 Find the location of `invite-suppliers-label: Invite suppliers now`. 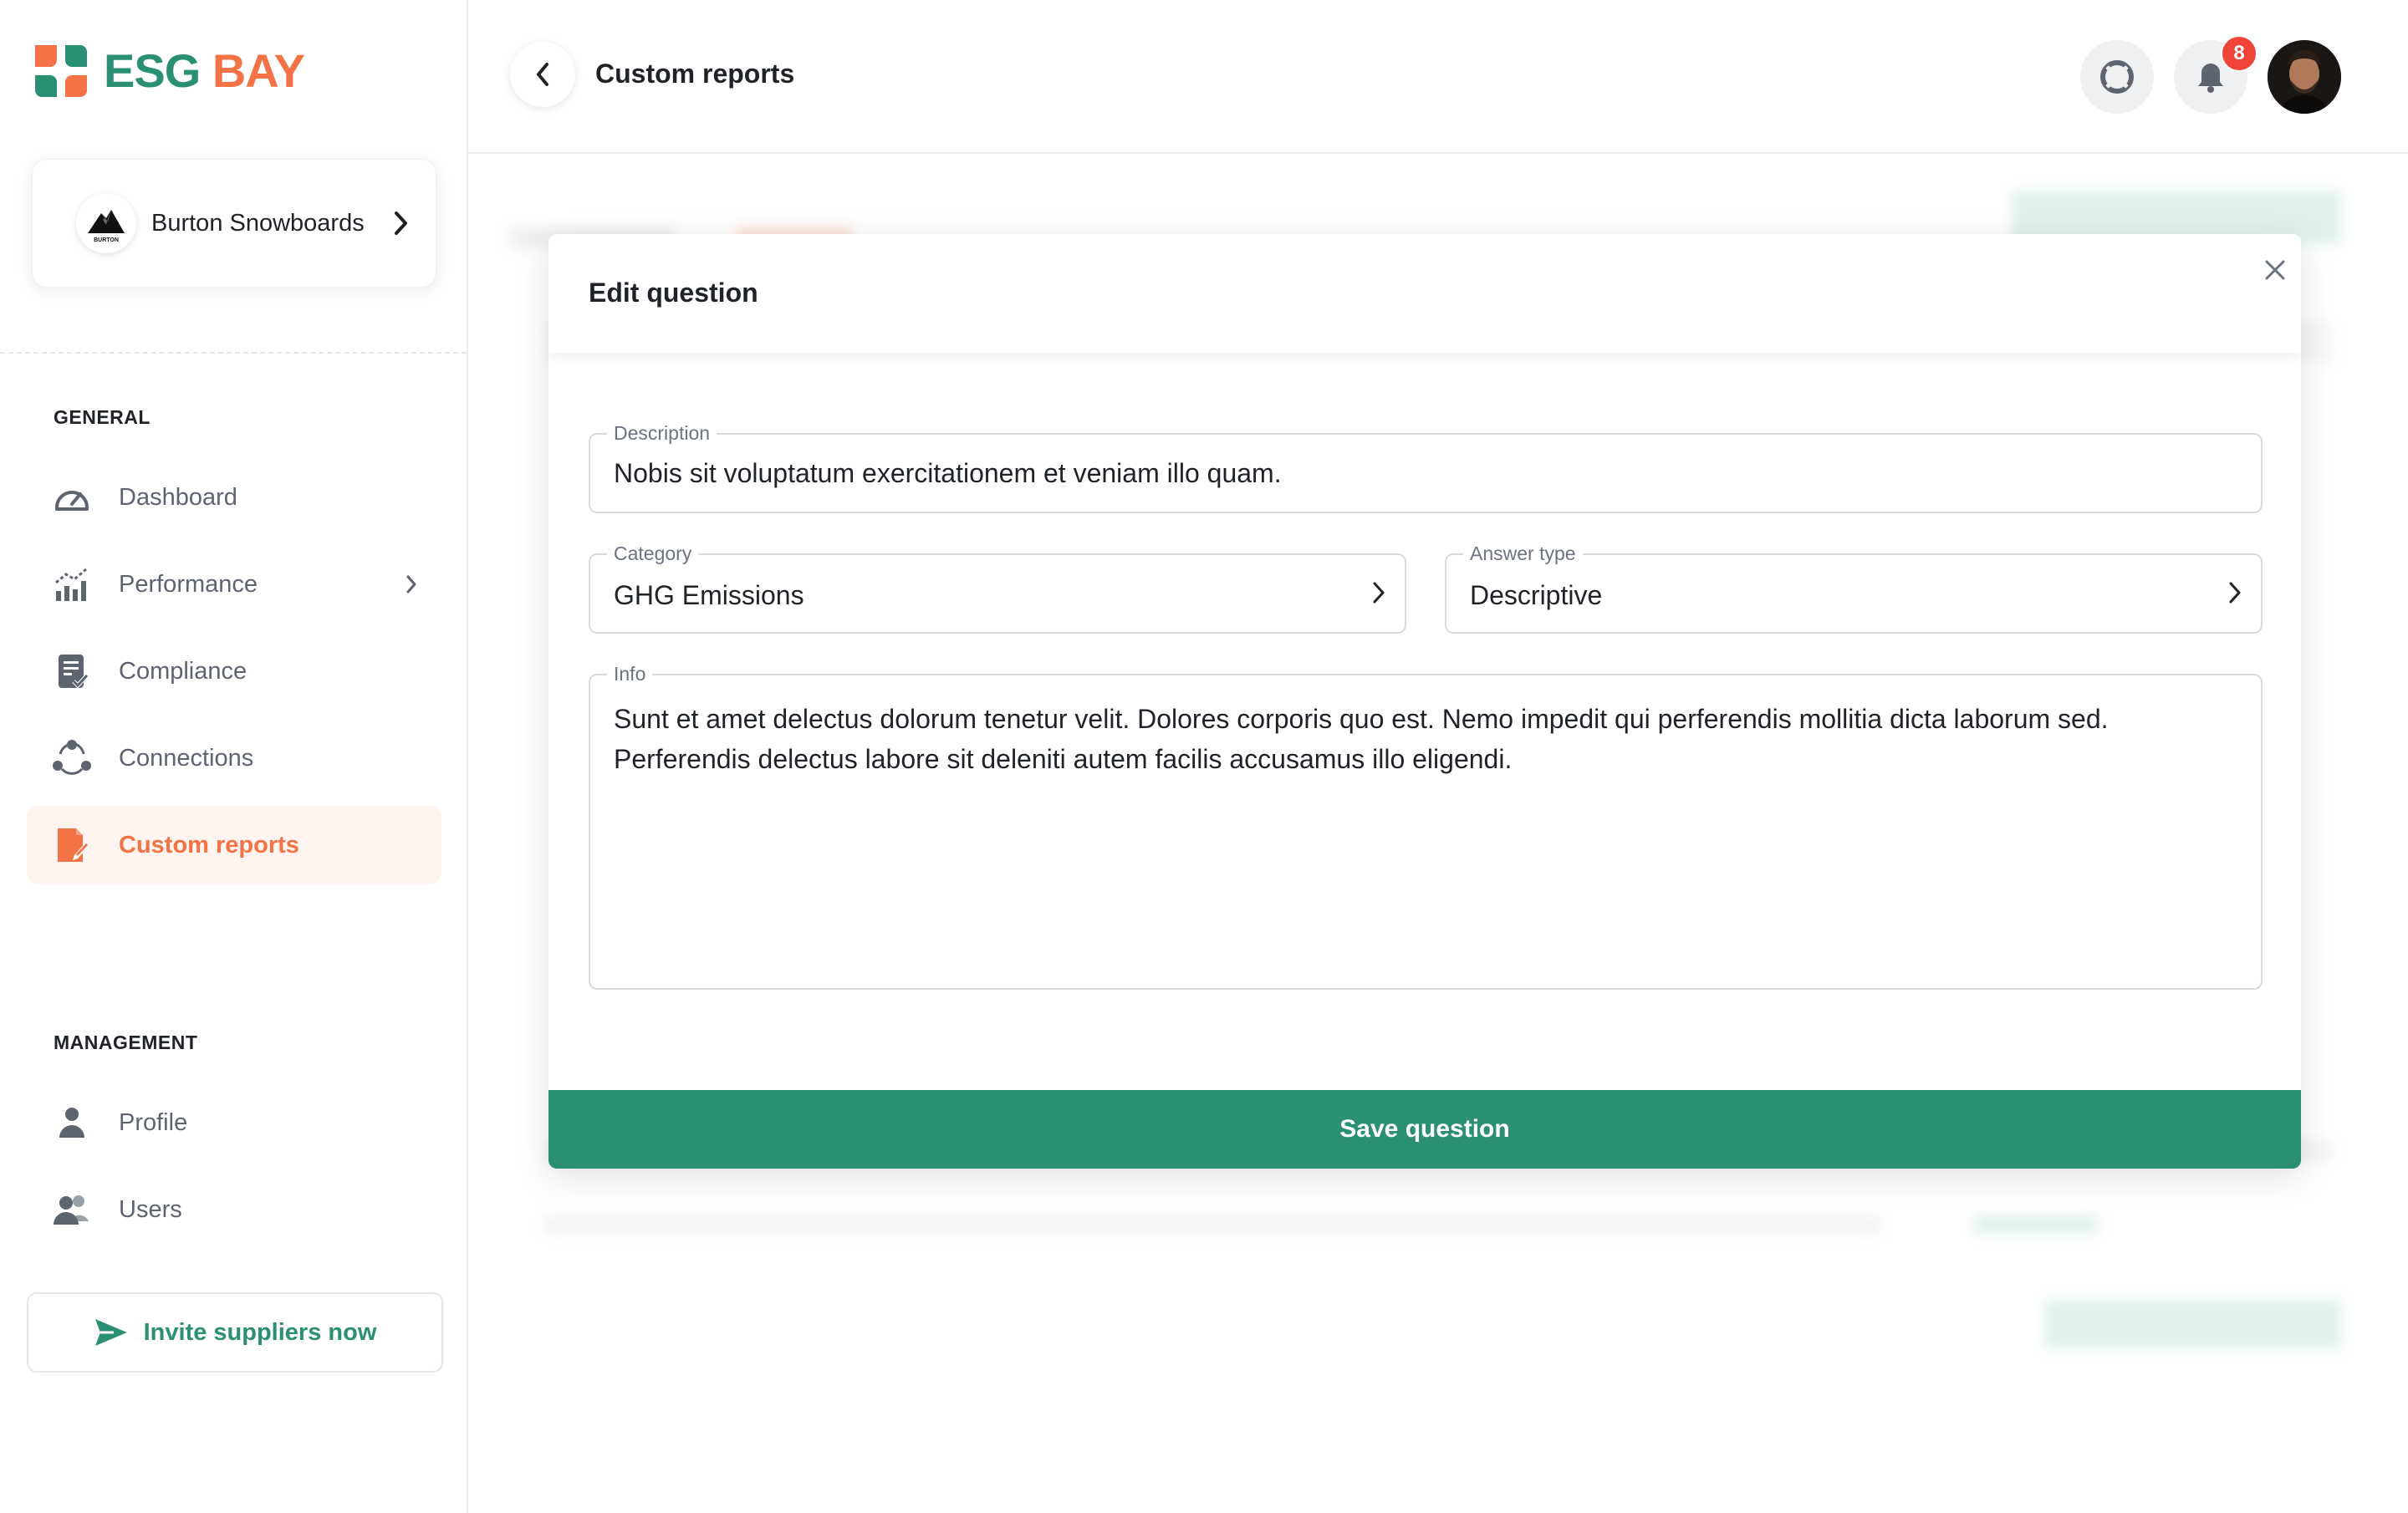

invite-suppliers-label: Invite suppliers now is located at coordinates (260, 1332).